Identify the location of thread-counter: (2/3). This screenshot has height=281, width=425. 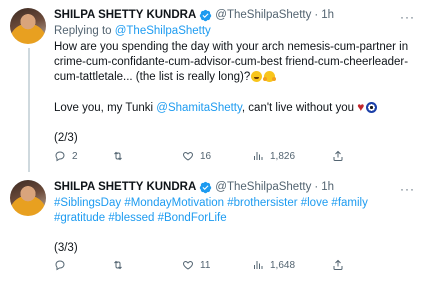
(66, 138).